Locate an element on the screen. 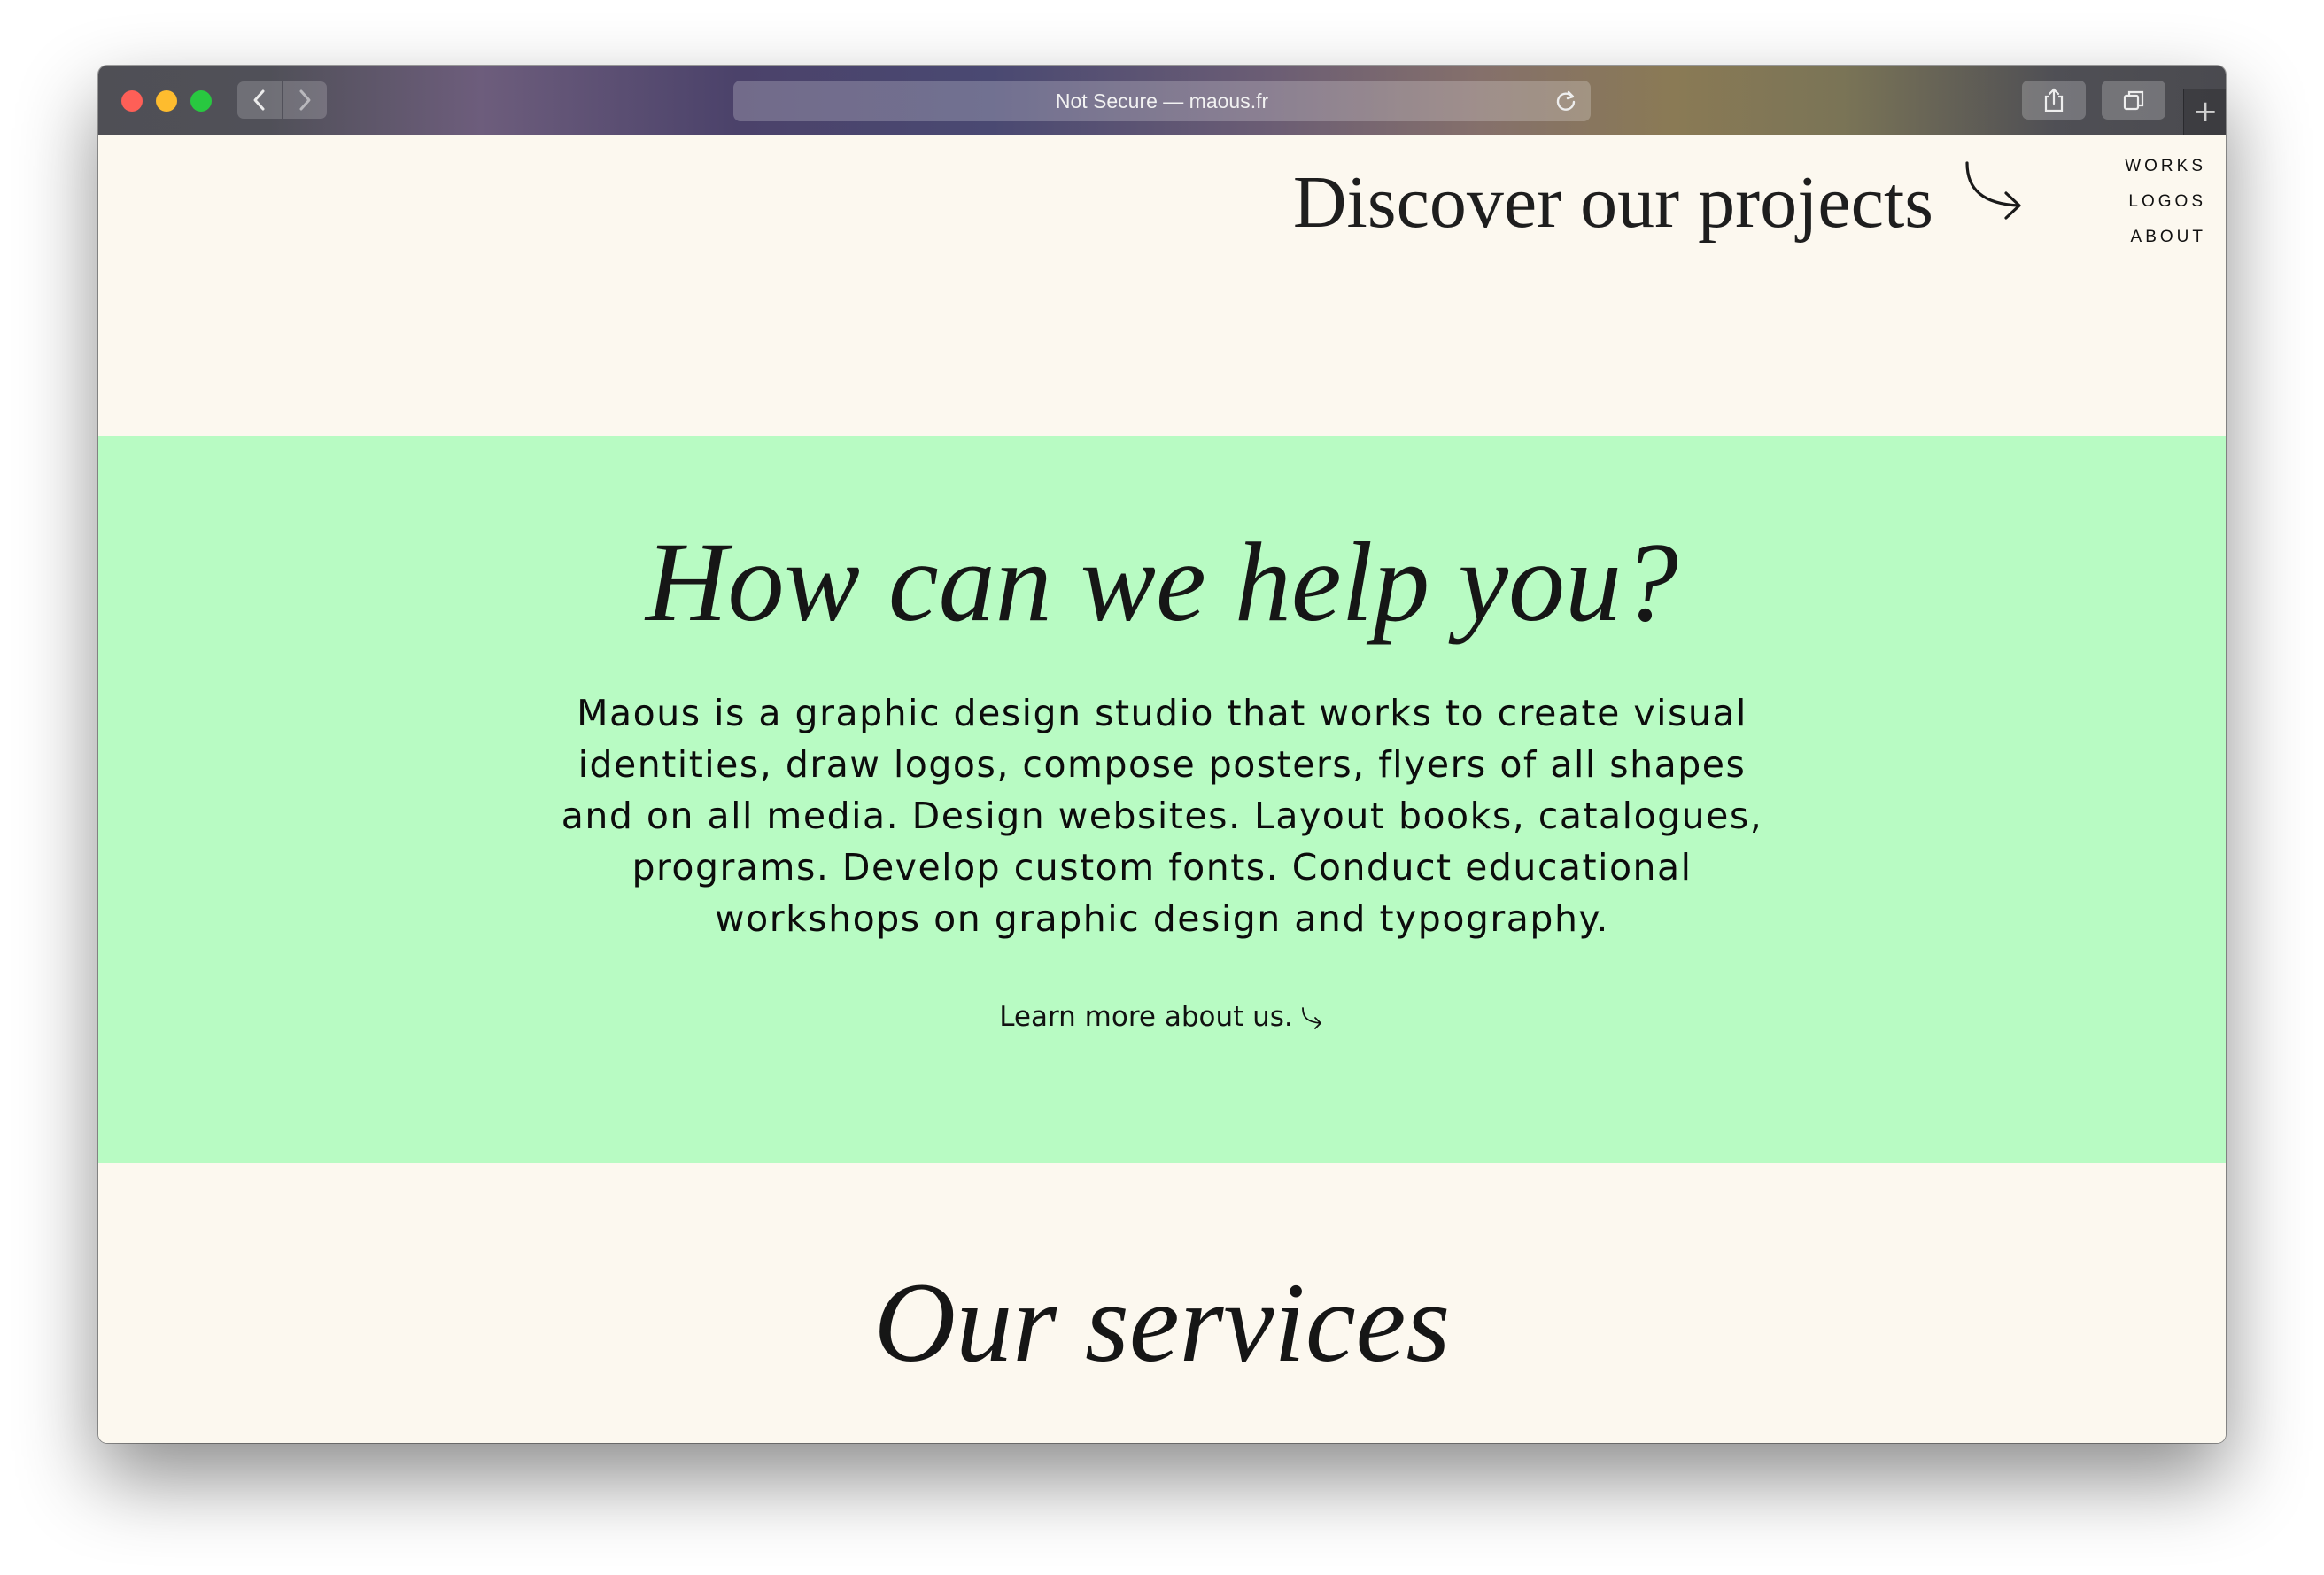 The image size is (2324, 1575). minimize-window-button is located at coordinates (166, 101).